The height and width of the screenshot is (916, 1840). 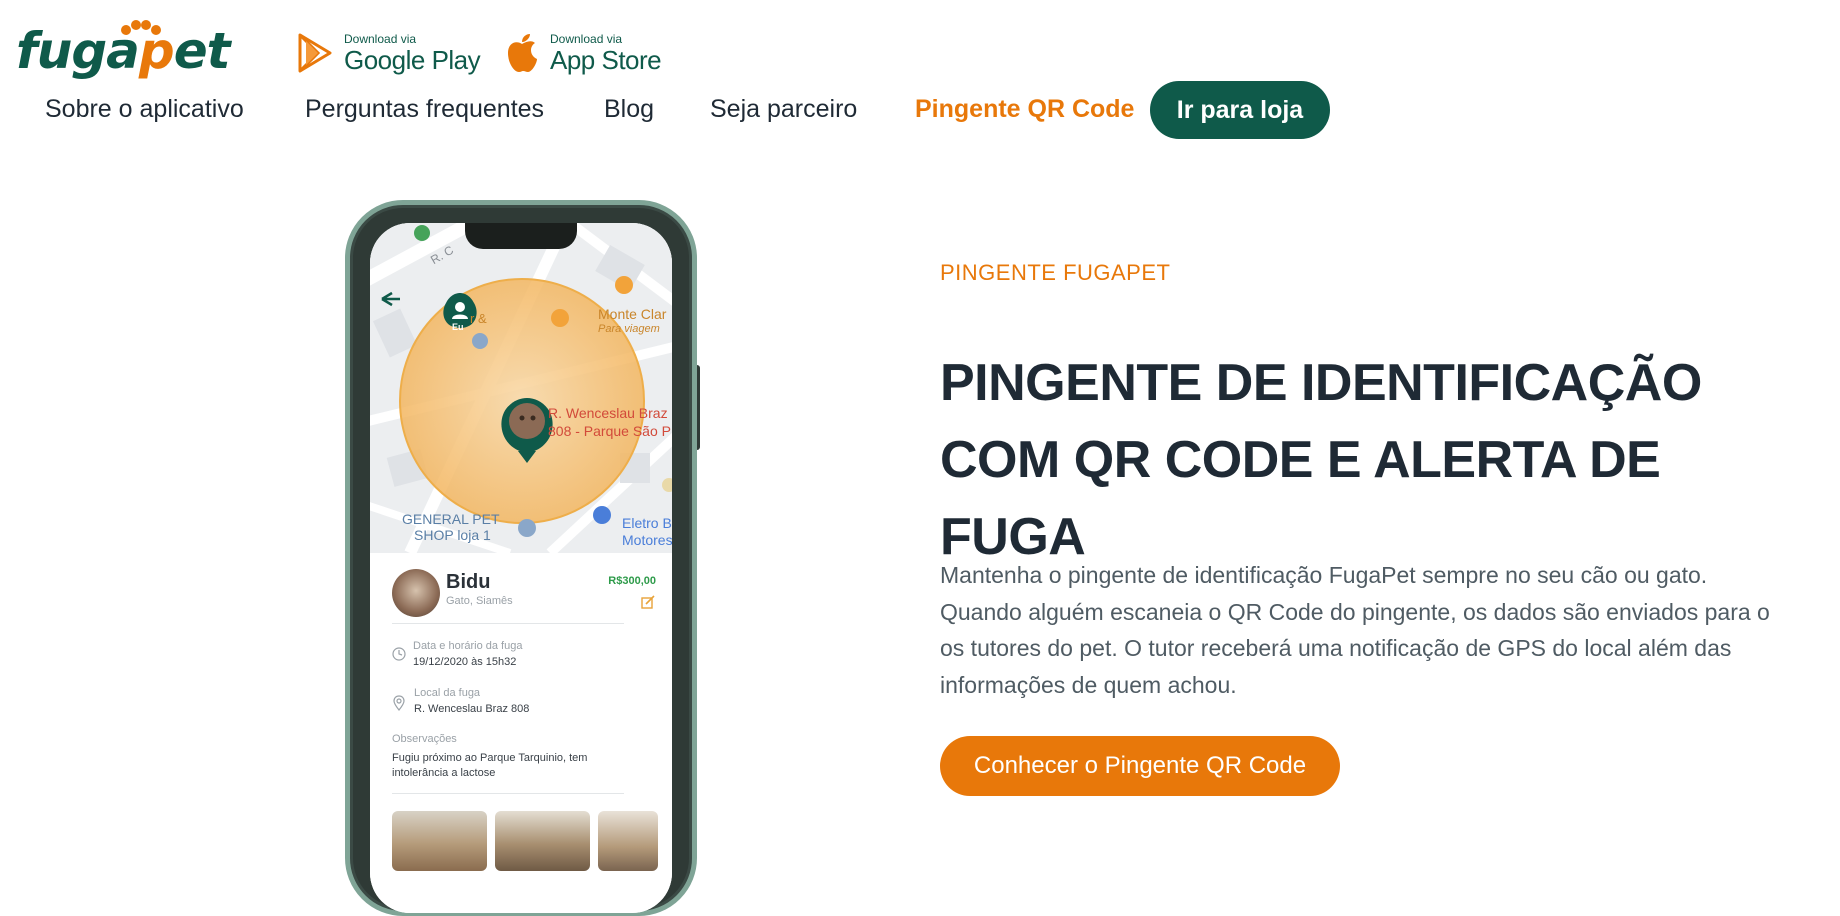 I want to click on map-label-shop-1: GENERAL PET, so click(x=451, y=519).